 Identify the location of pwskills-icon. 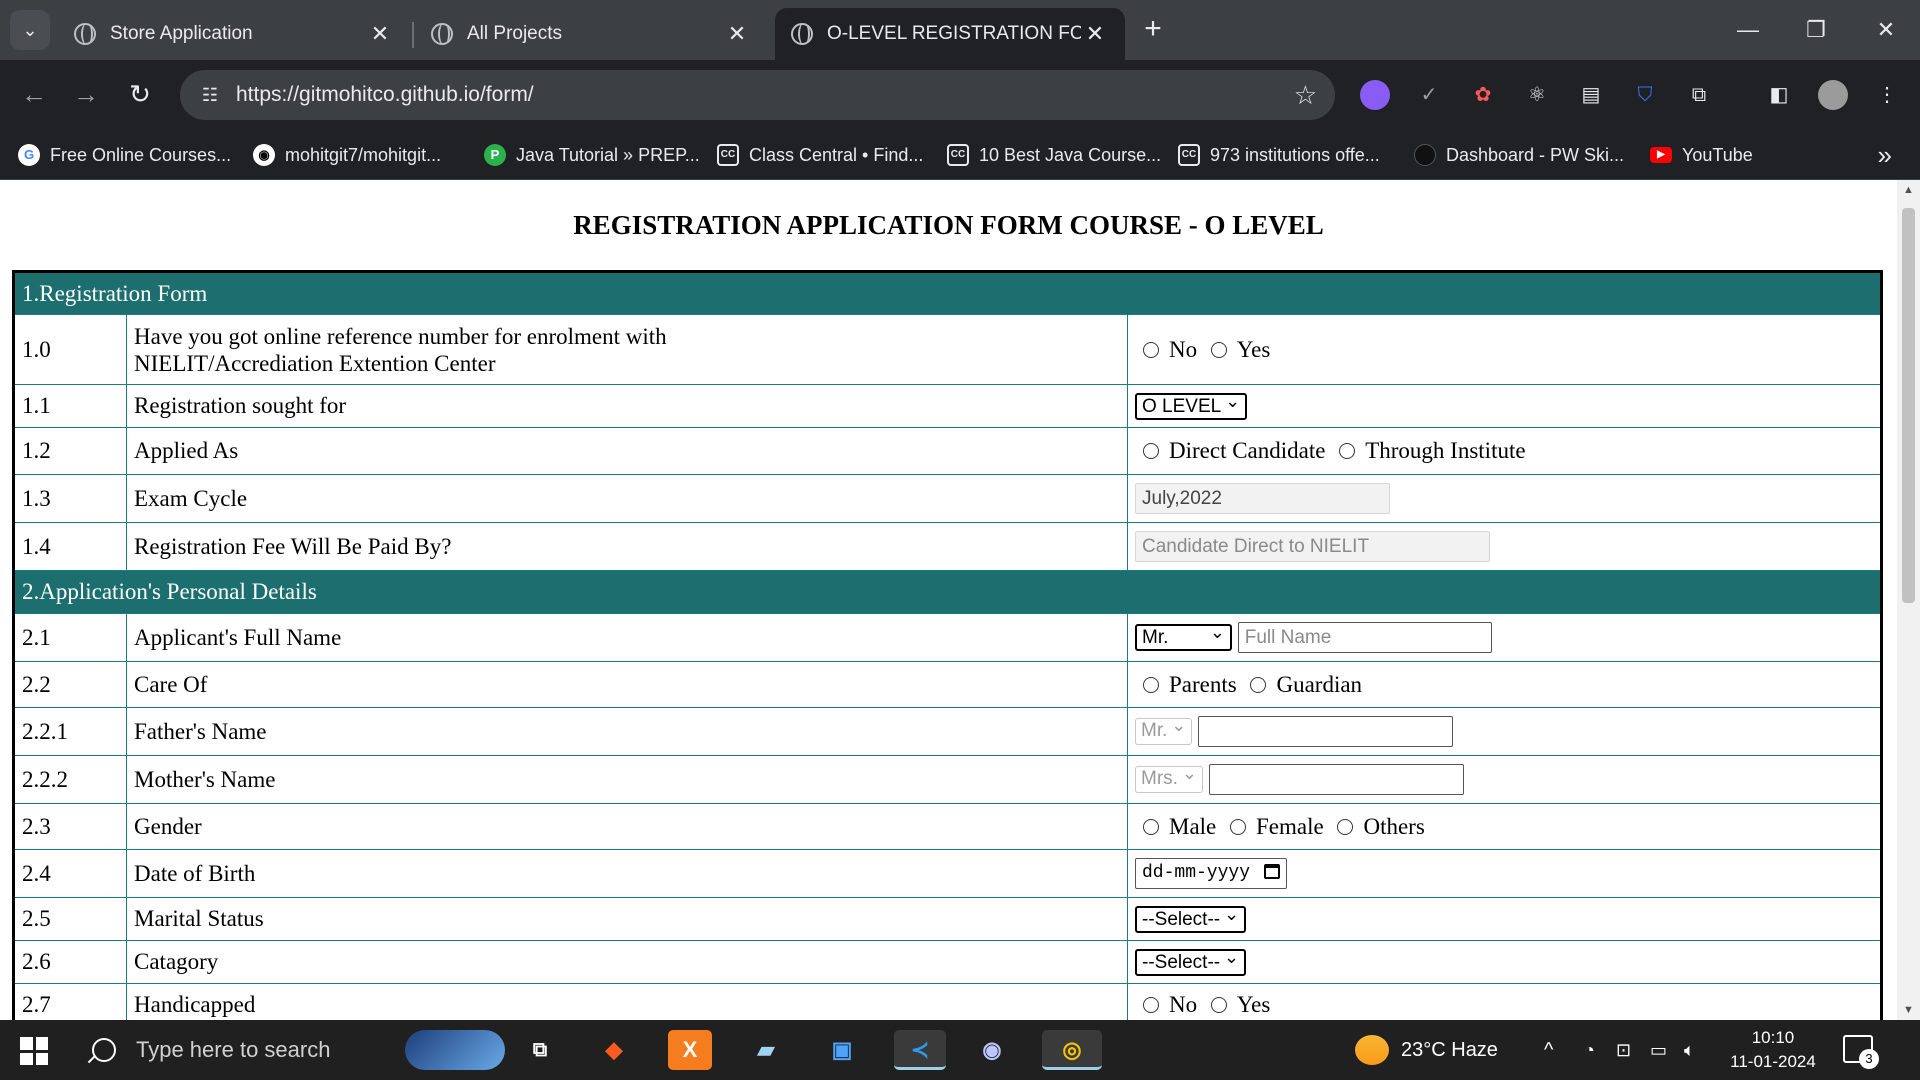
(1425, 155).